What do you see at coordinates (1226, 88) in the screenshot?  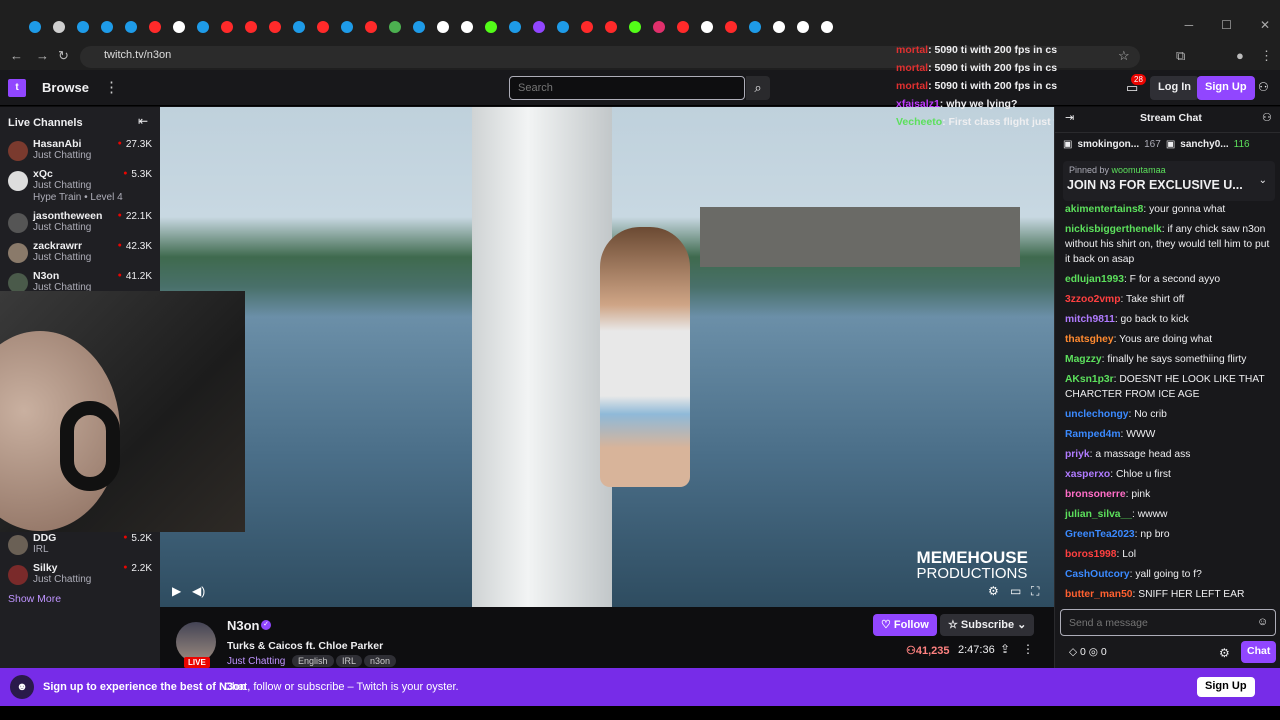 I see `signup-button: Sign Up` at bounding box center [1226, 88].